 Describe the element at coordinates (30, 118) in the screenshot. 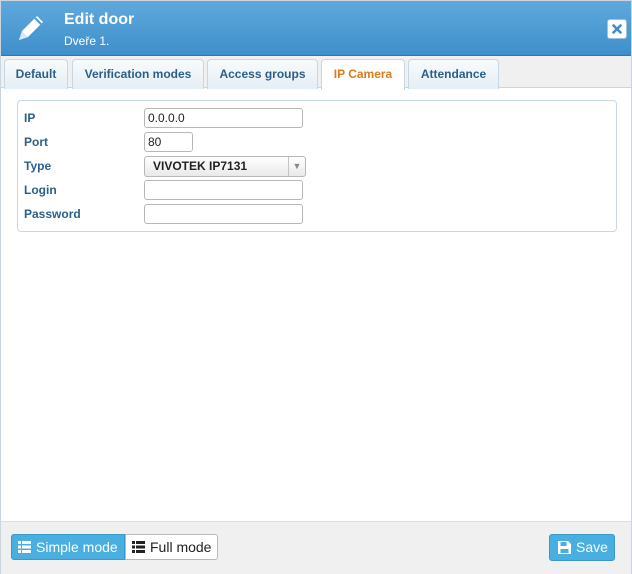

I see `ip-label: IP` at that location.